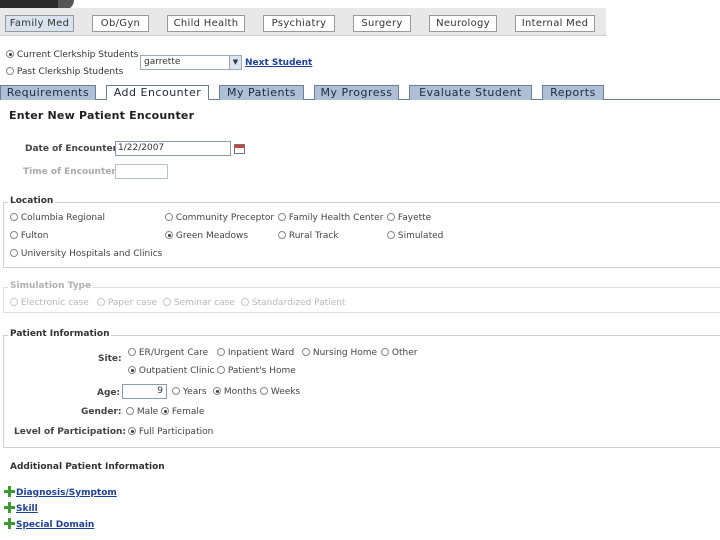 The image size is (720, 540). Describe the element at coordinates (162, 62) in the screenshot. I see `student-select-value: garrette` at that location.